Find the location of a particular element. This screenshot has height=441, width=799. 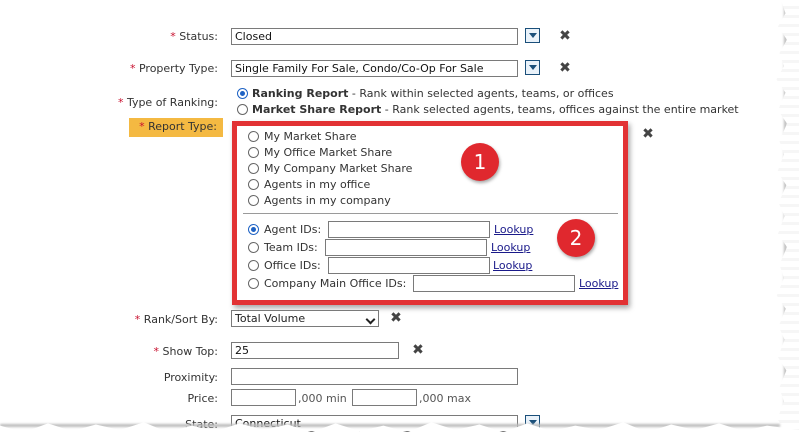

office-ids-radio is located at coordinates (253, 265).